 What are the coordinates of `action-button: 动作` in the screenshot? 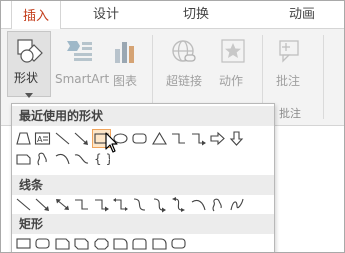 It's located at (233, 63).